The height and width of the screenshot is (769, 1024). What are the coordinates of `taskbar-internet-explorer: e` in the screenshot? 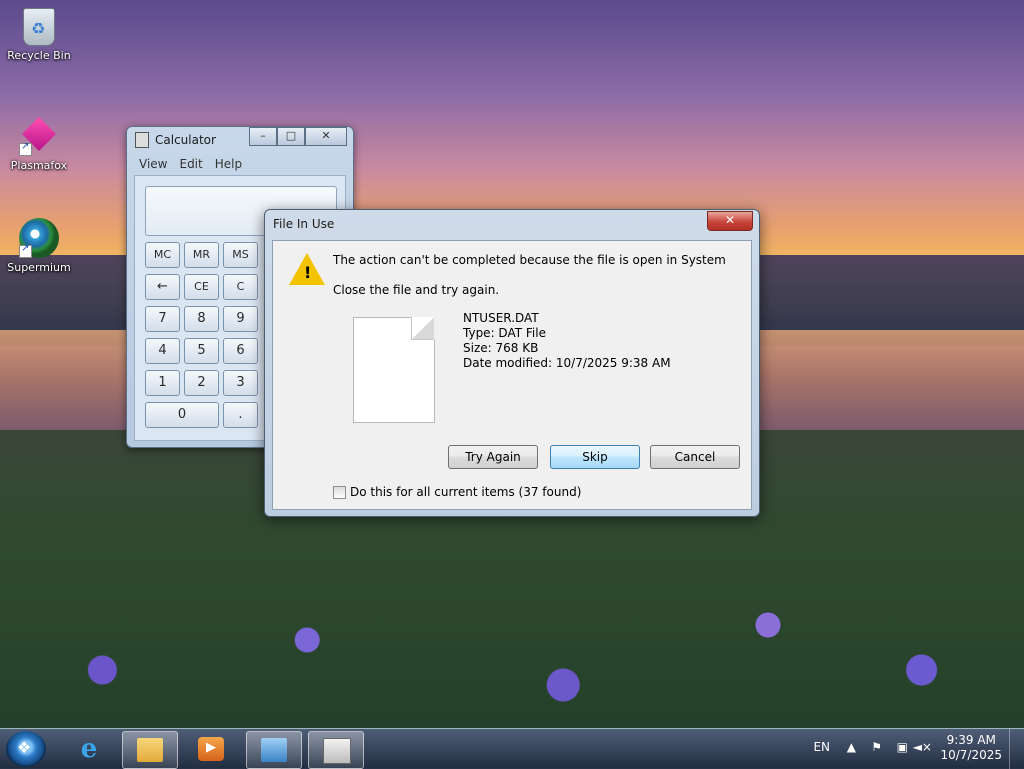 It's located at (89, 749).